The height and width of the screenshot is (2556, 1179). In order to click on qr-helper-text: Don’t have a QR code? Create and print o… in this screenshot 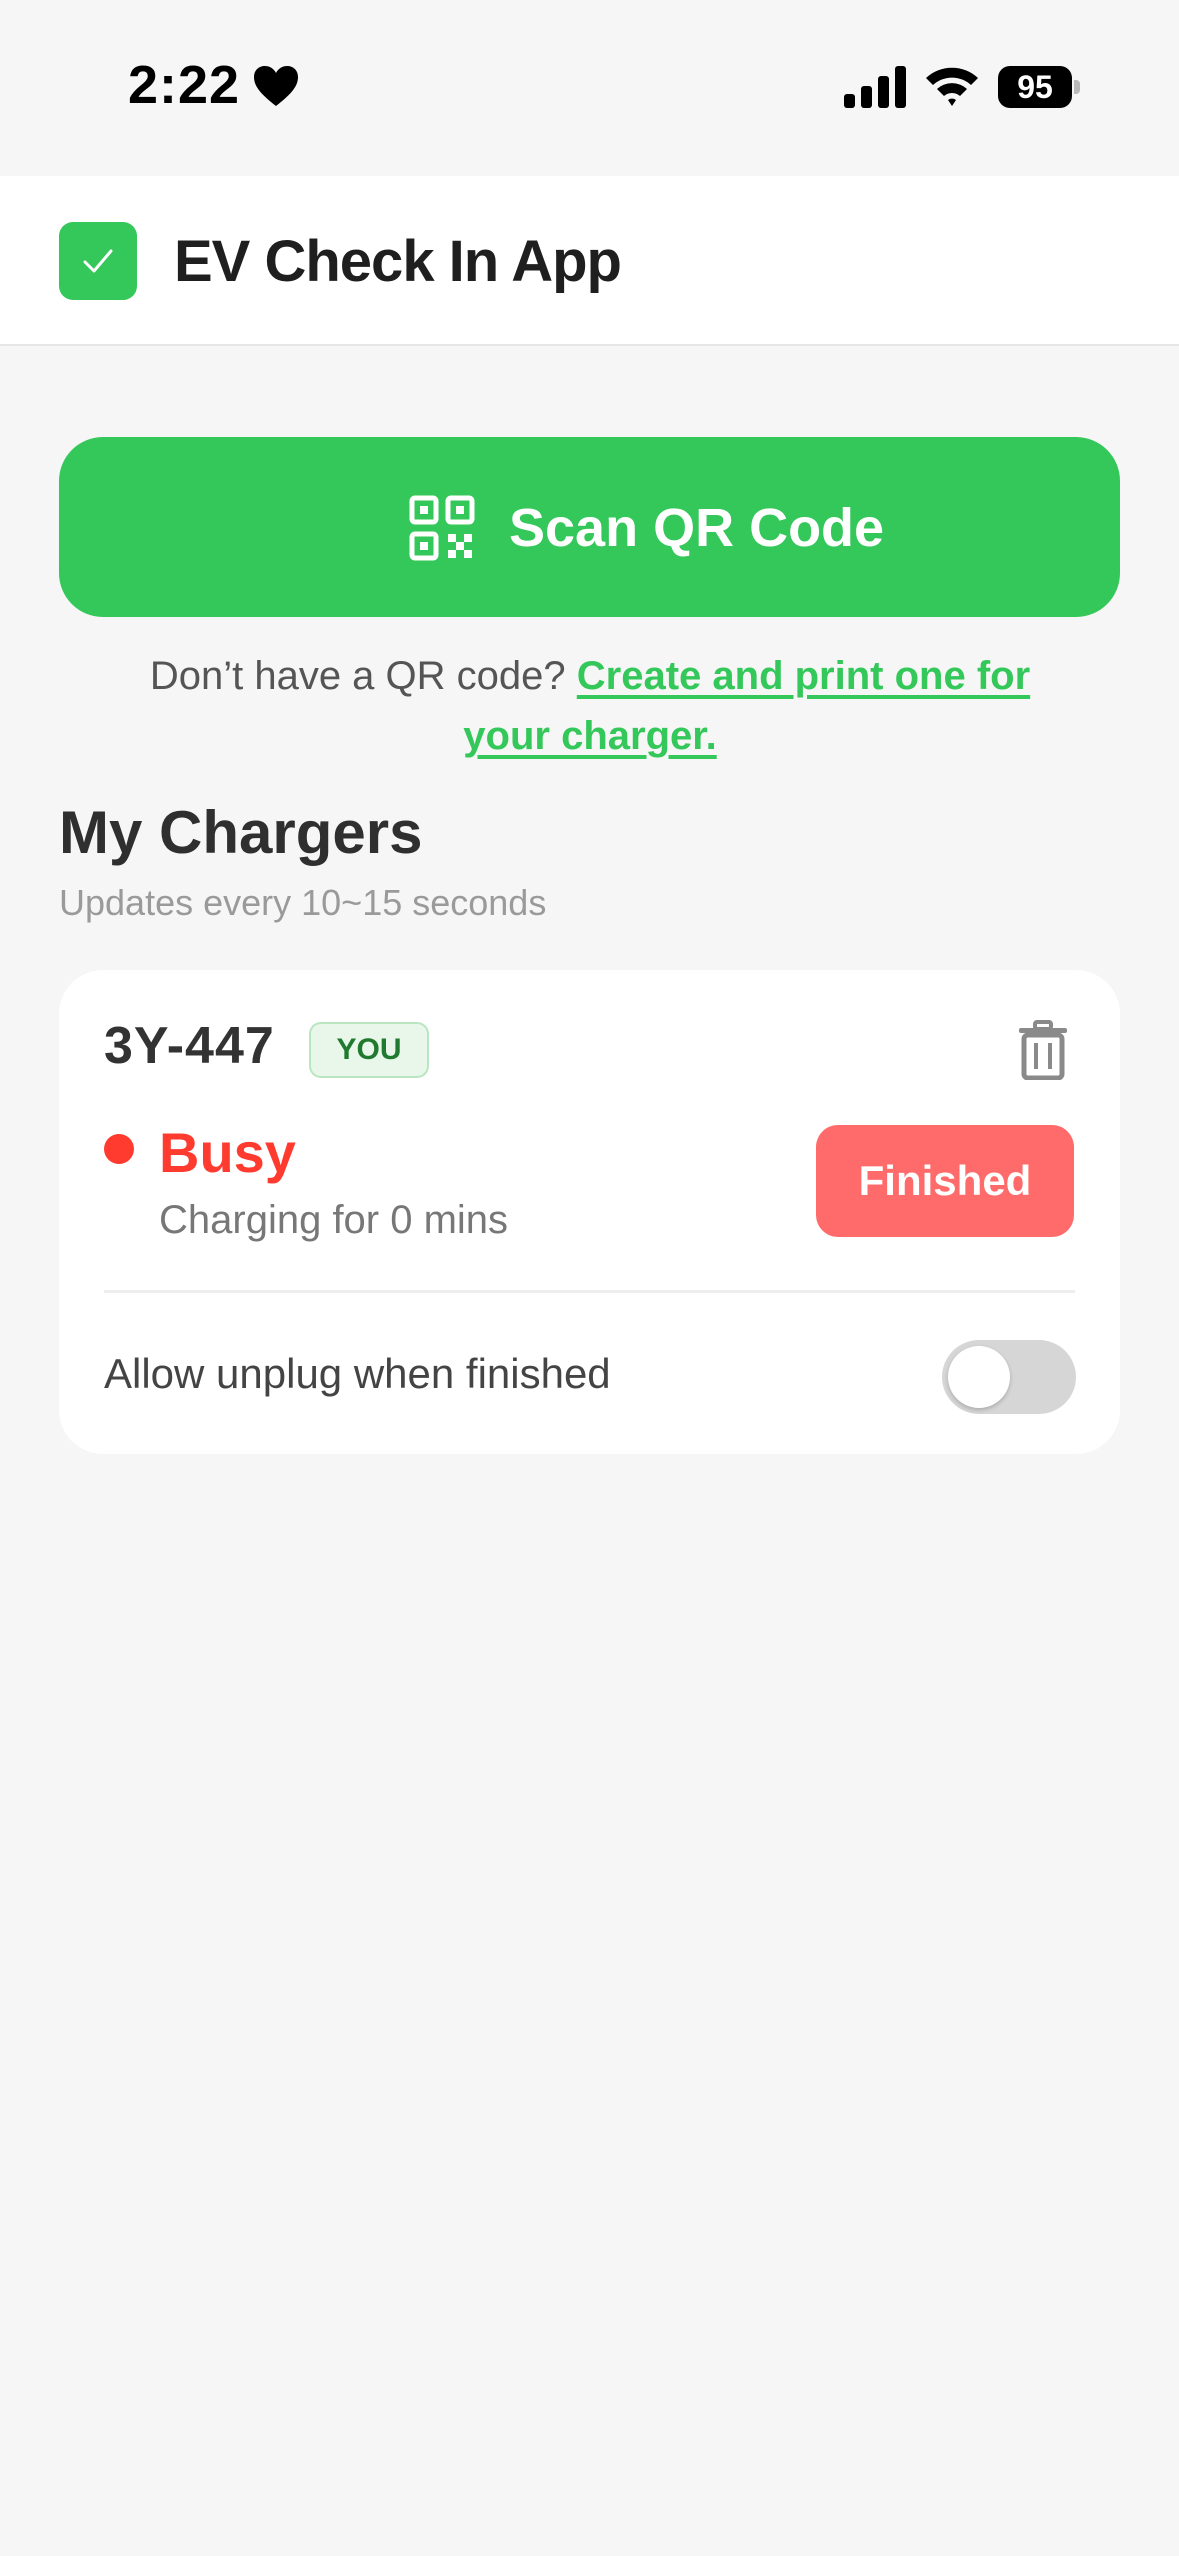, I will do `click(590, 706)`.